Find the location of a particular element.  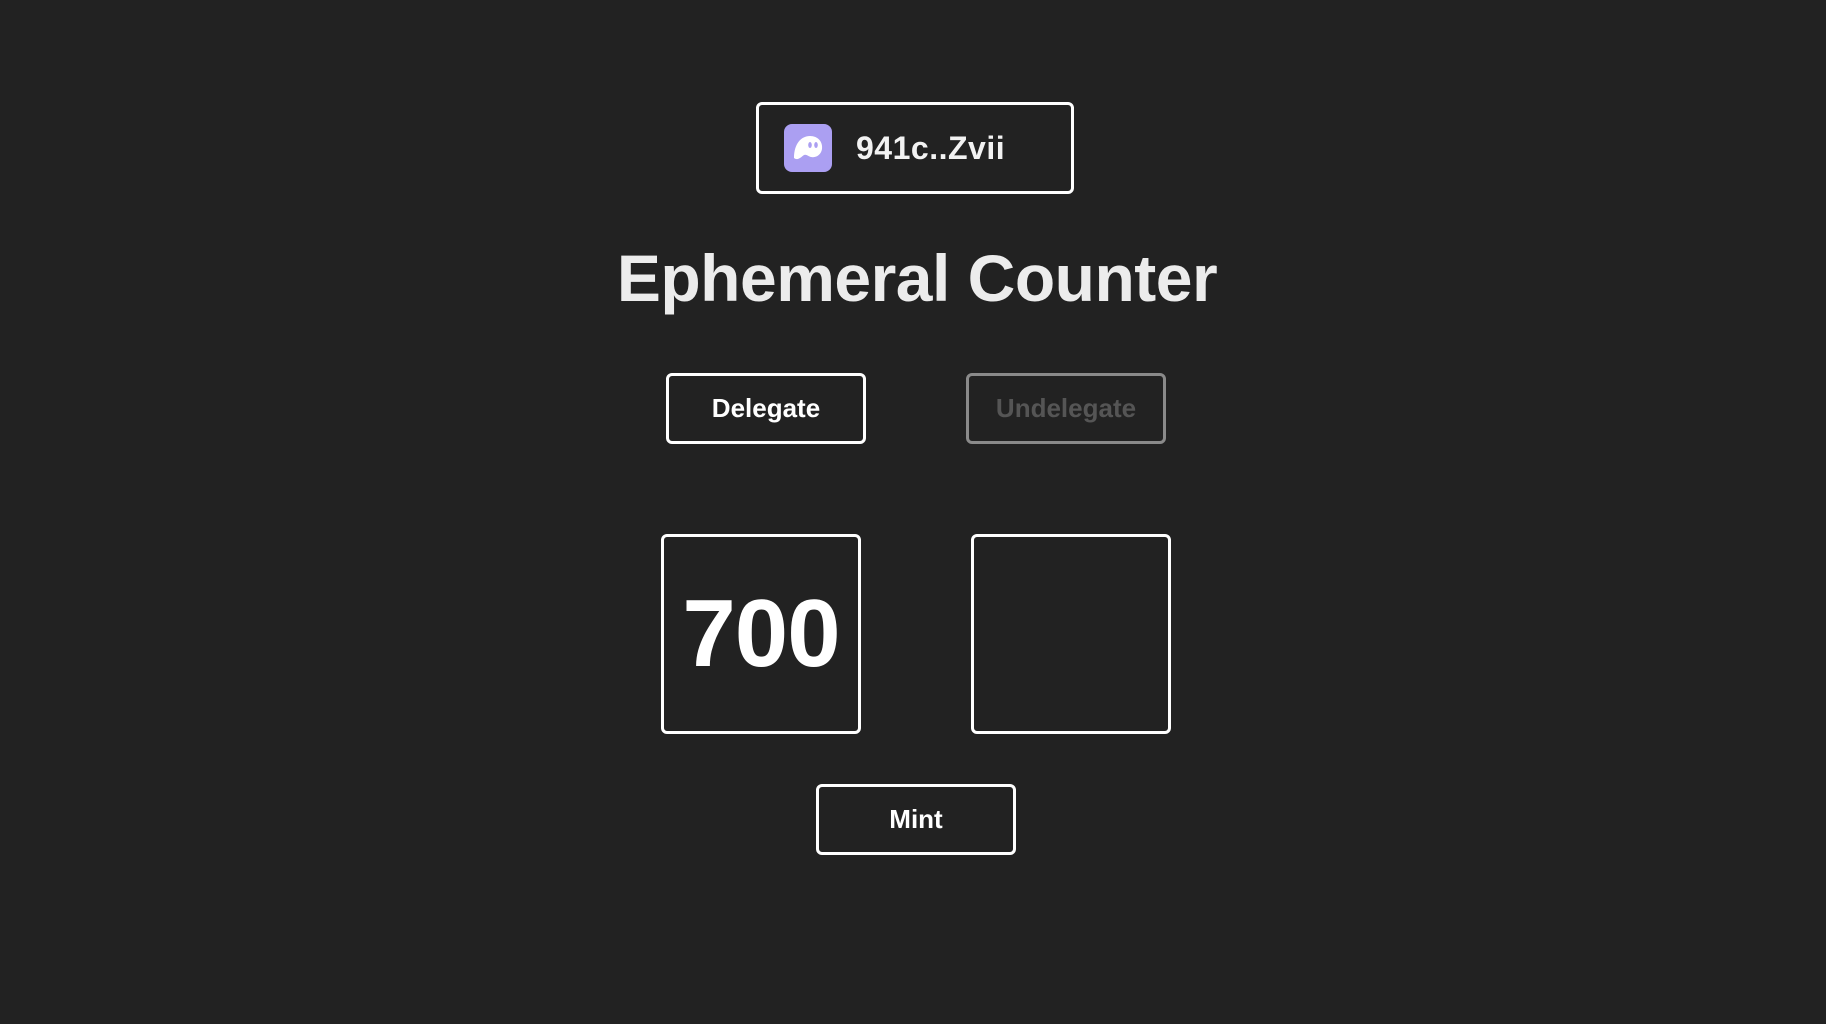

wallet-connect-button: 941c..Zvii is located at coordinates (915, 148).